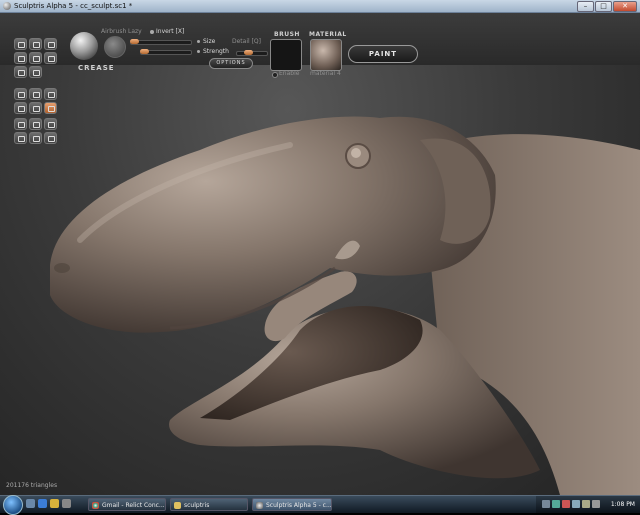  Describe the element at coordinates (20, 124) in the screenshot. I see `new-sphere-icon` at that location.